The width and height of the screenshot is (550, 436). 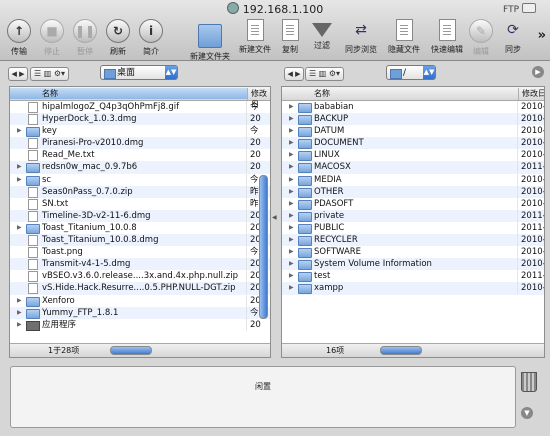 I want to click on transfer-button: ↑ 传输, so click(x=19, y=38).